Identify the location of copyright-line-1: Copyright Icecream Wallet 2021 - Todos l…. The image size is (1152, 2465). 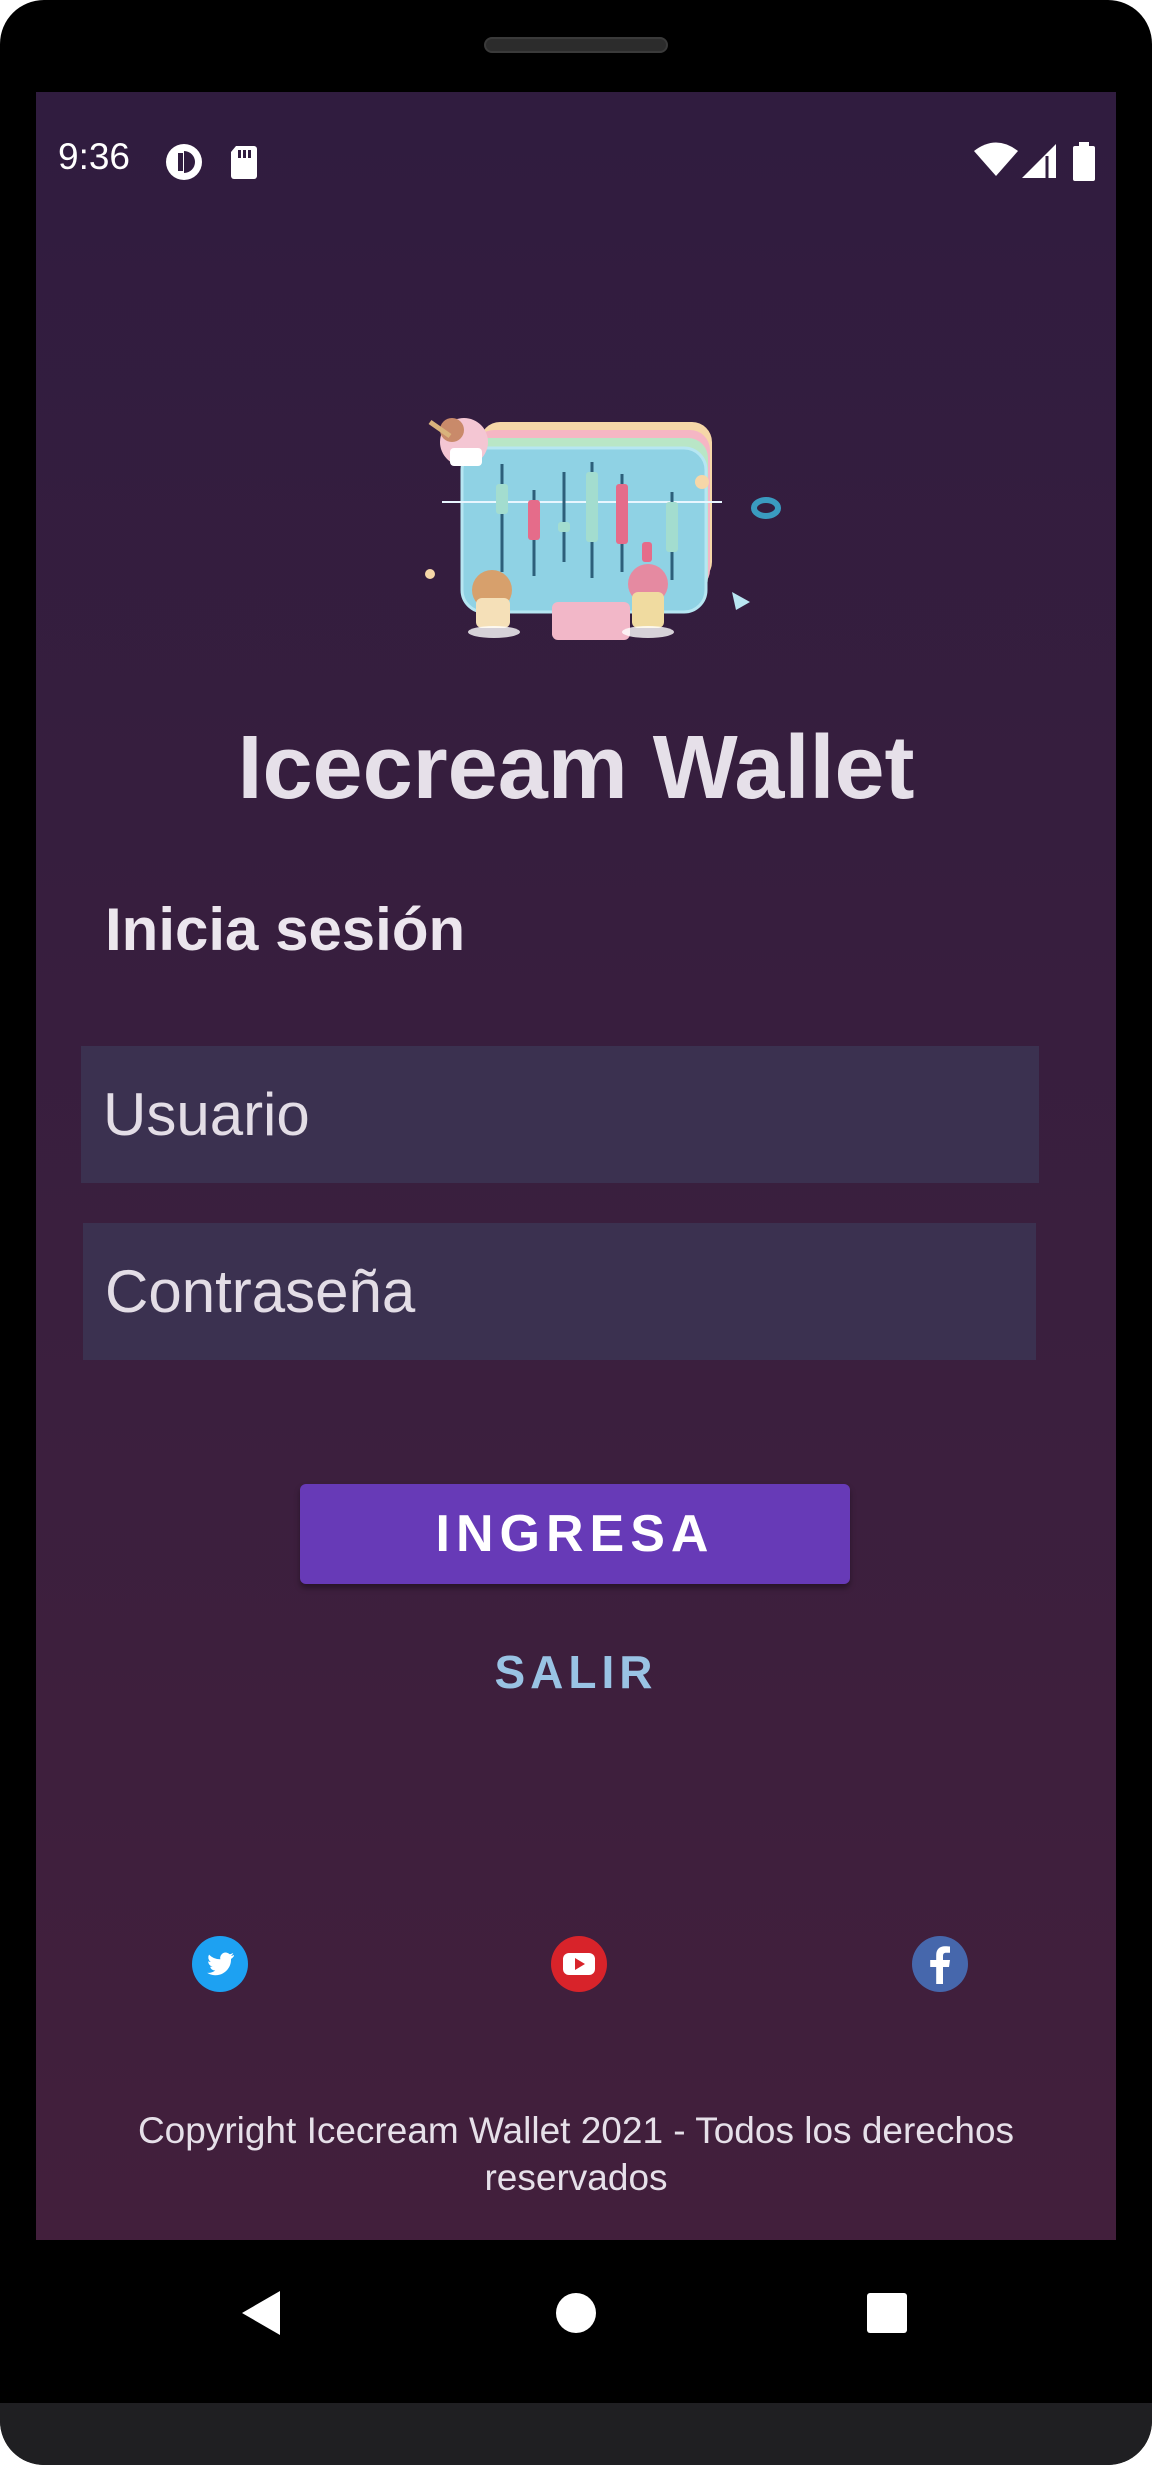
(576, 2130).